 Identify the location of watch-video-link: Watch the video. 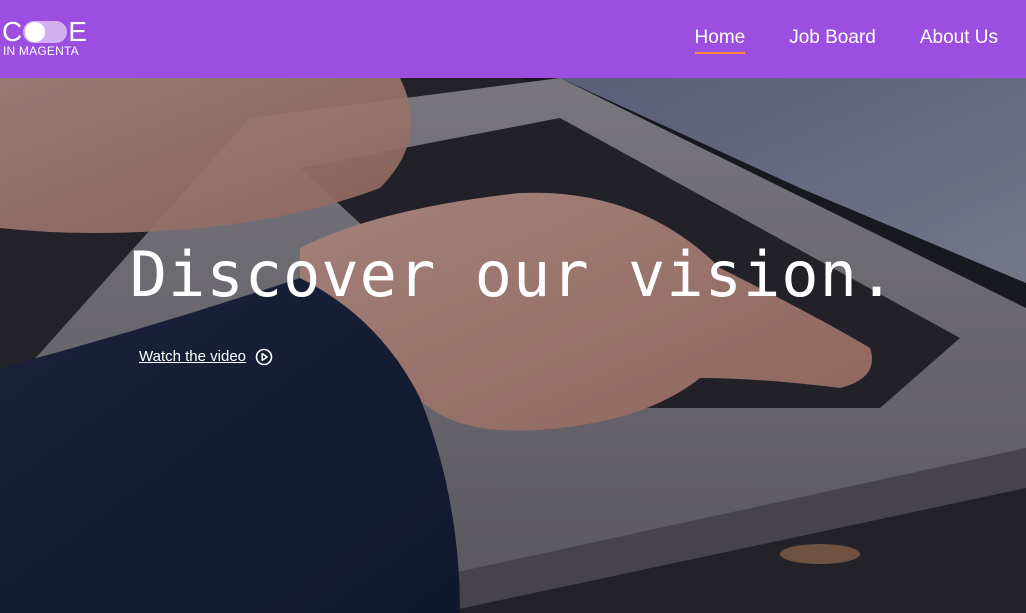
(206, 357).